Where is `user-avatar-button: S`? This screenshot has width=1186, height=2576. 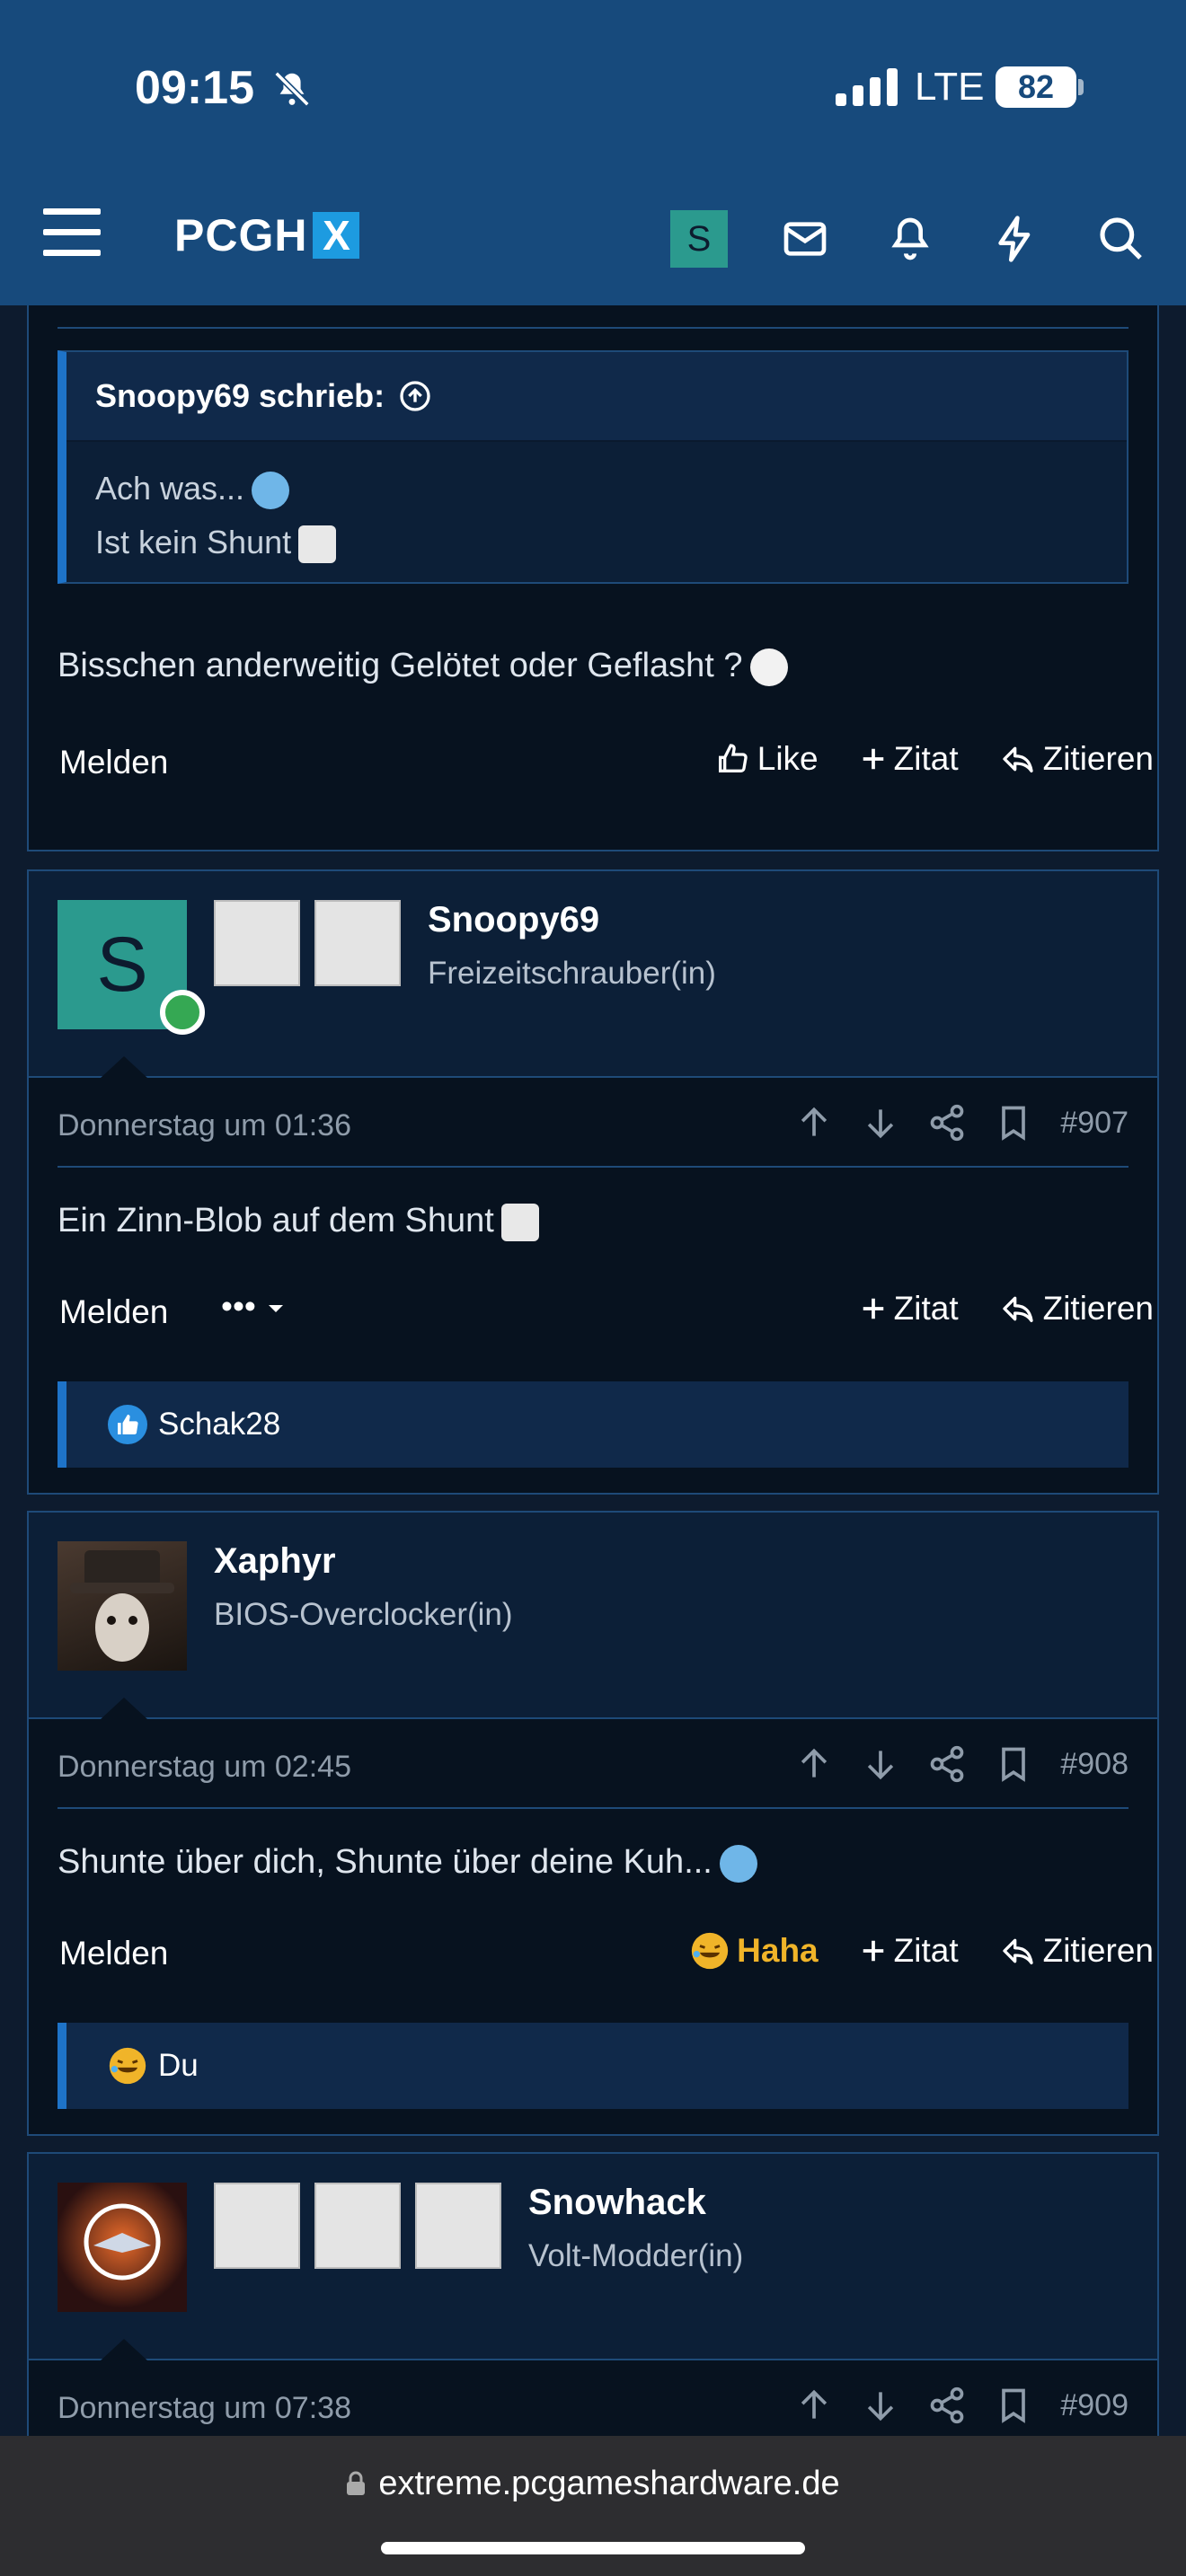
user-avatar-button: S is located at coordinates (699, 239).